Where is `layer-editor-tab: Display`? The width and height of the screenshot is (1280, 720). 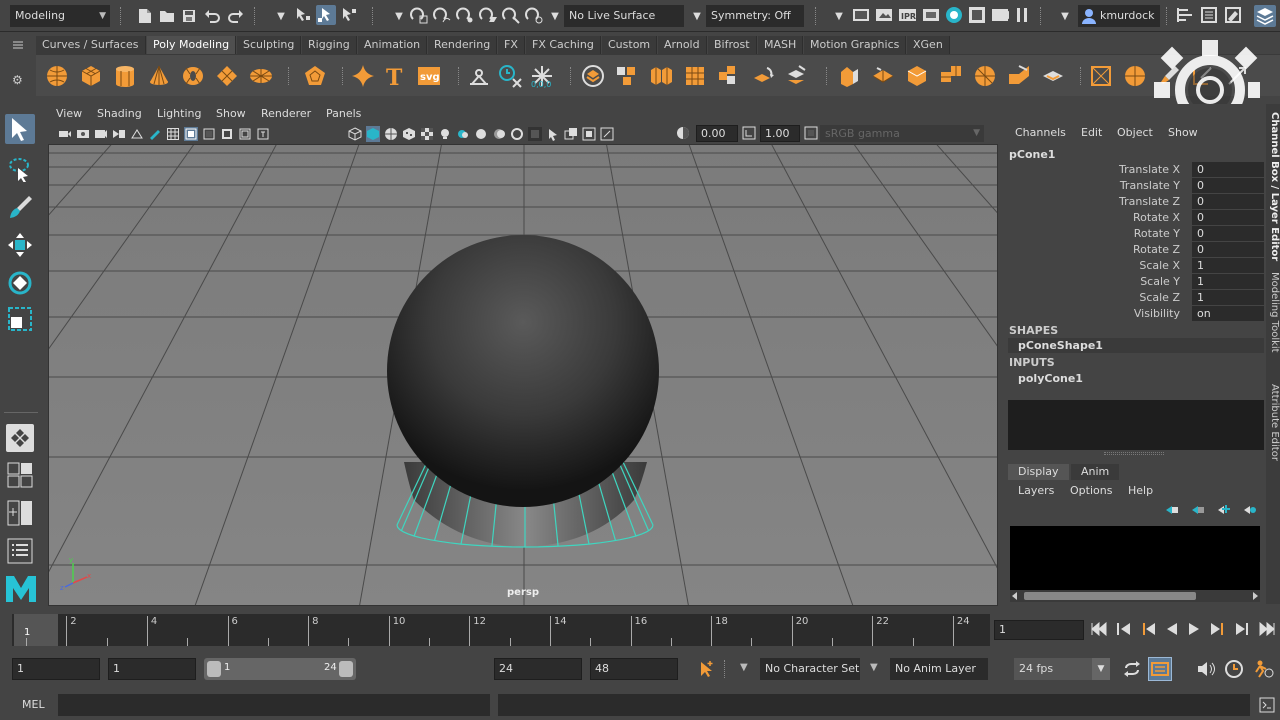
layer-editor-tab: Display is located at coordinates (1038, 472).